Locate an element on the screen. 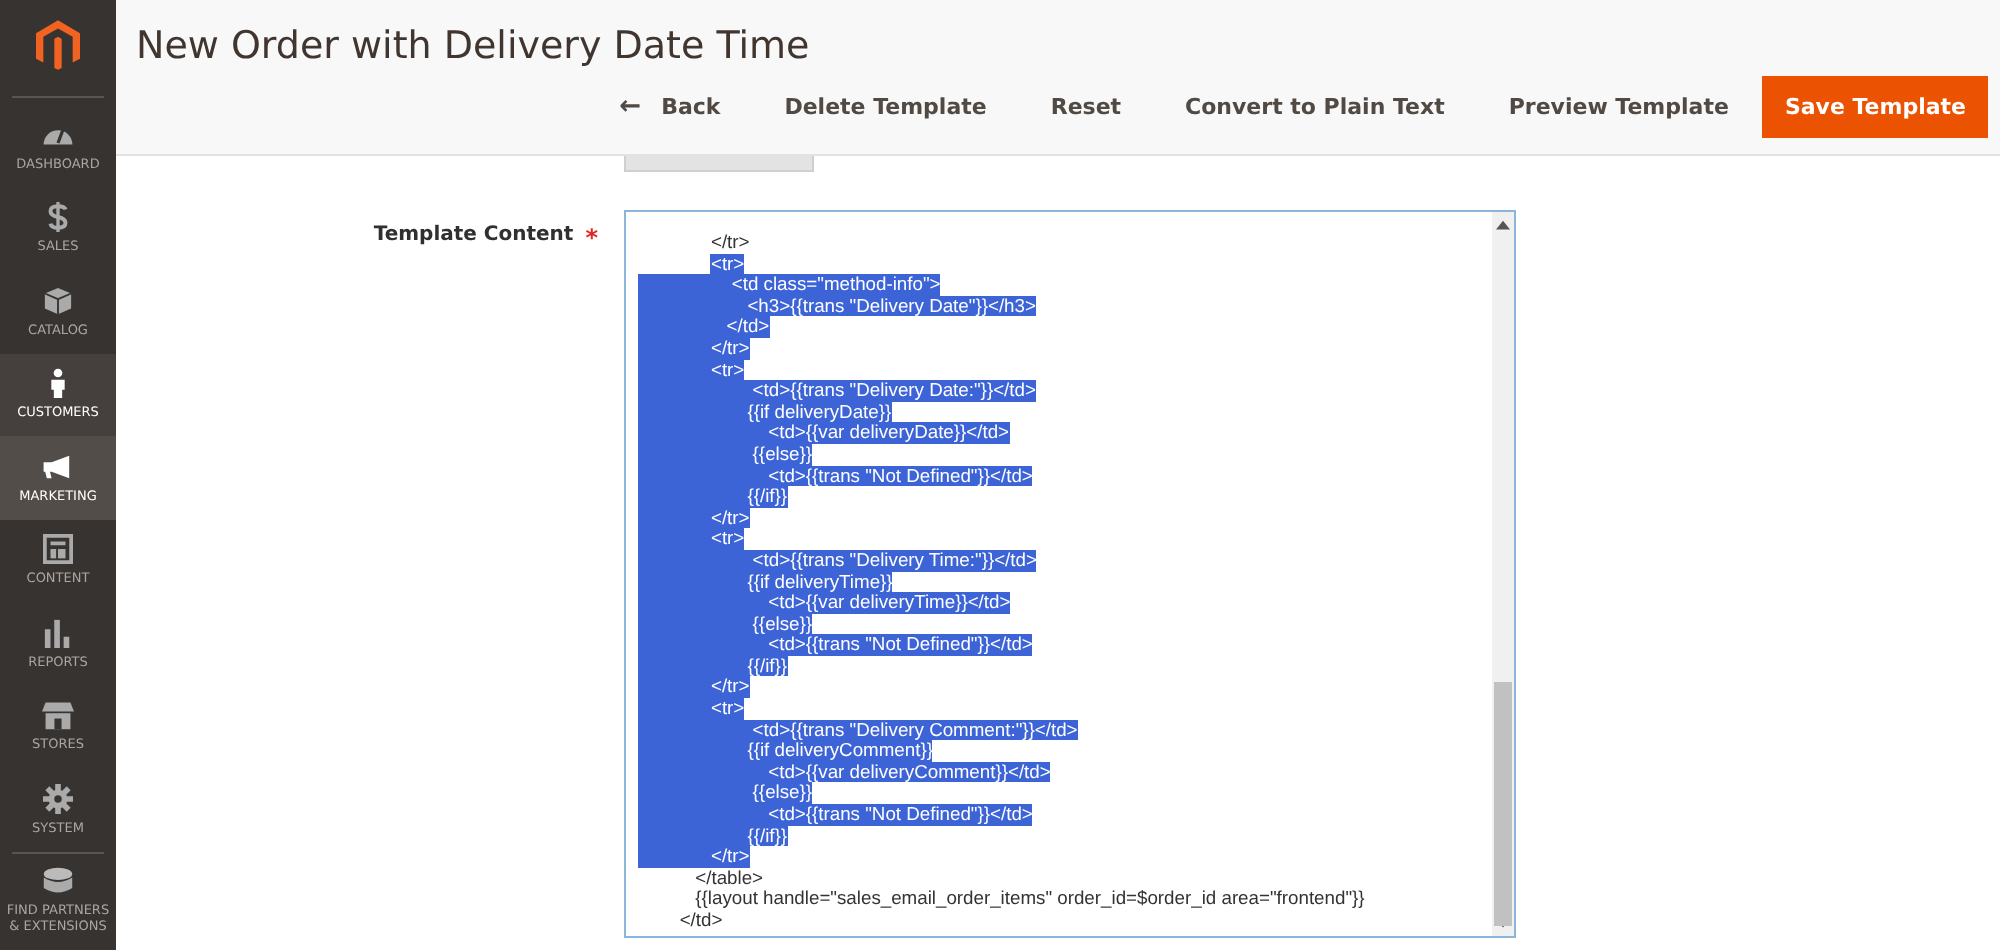 This screenshot has width=2000, height=950. save-button: Save Template is located at coordinates (1875, 107).